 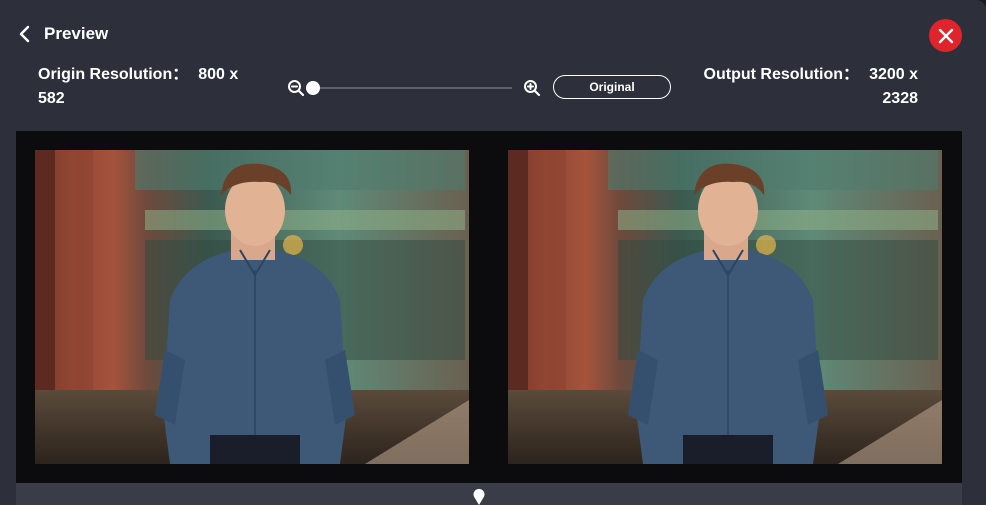 I want to click on zoom-slider-thumb, so click(x=313, y=88).